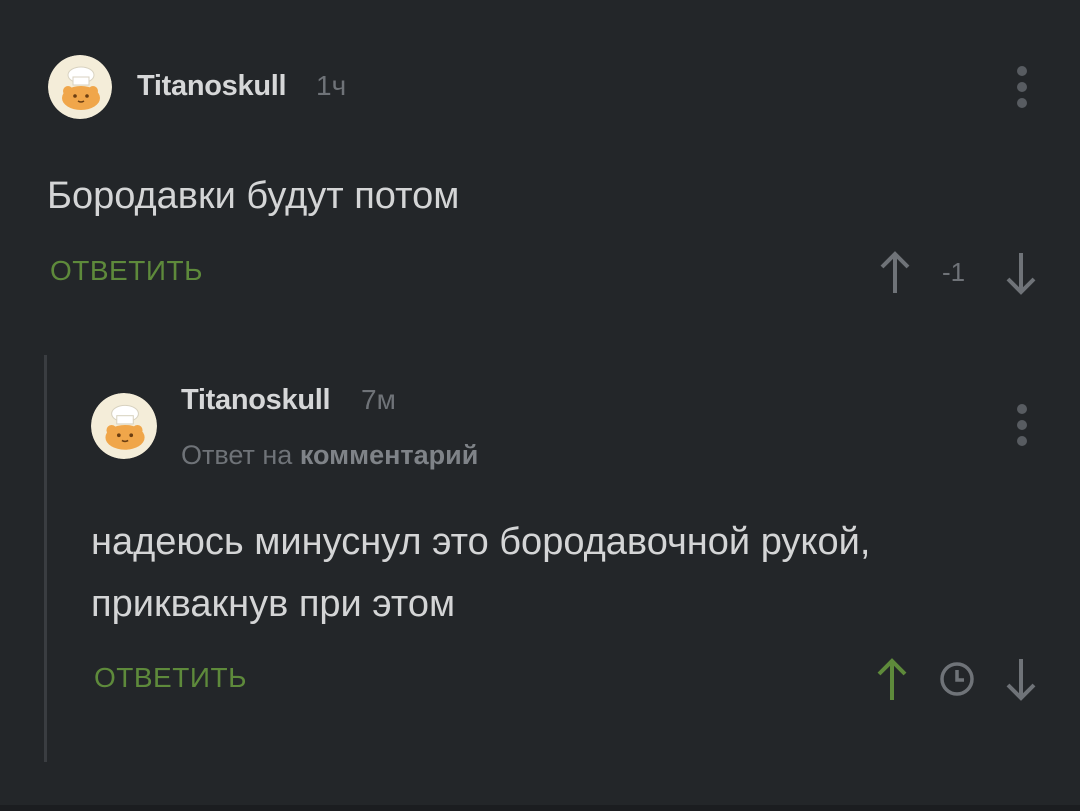 The height and width of the screenshot is (811, 1080). What do you see at coordinates (45, 558) in the screenshot?
I see `thread-line` at bounding box center [45, 558].